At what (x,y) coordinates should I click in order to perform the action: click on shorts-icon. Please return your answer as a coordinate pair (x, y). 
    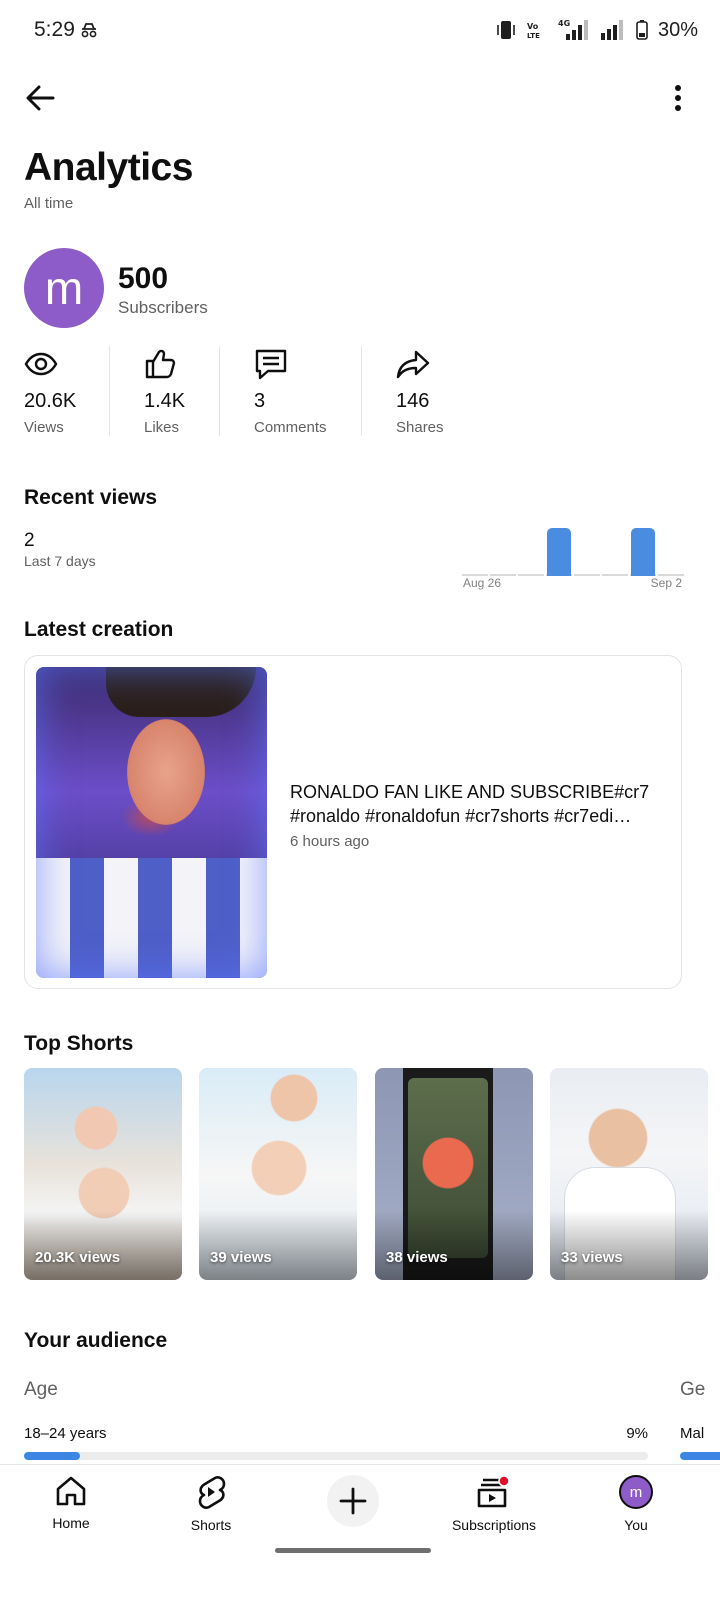
    Looking at the image, I should click on (212, 1492).